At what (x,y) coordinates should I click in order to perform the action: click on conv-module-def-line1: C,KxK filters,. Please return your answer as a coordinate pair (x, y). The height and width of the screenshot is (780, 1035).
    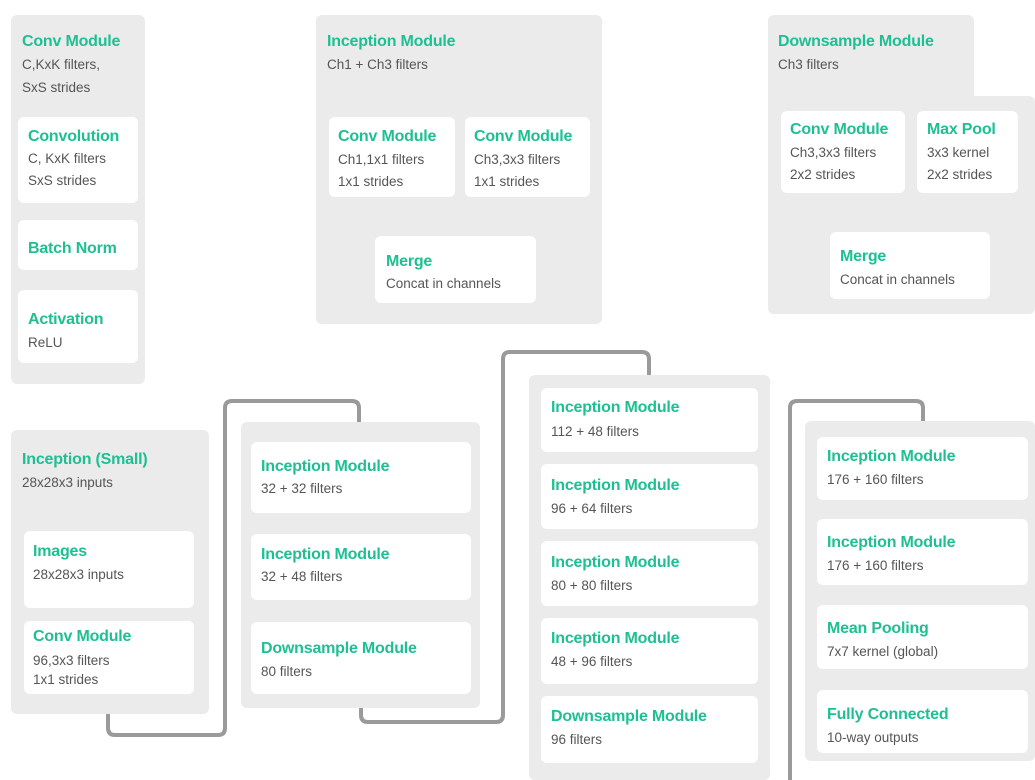
    Looking at the image, I should click on (61, 64).